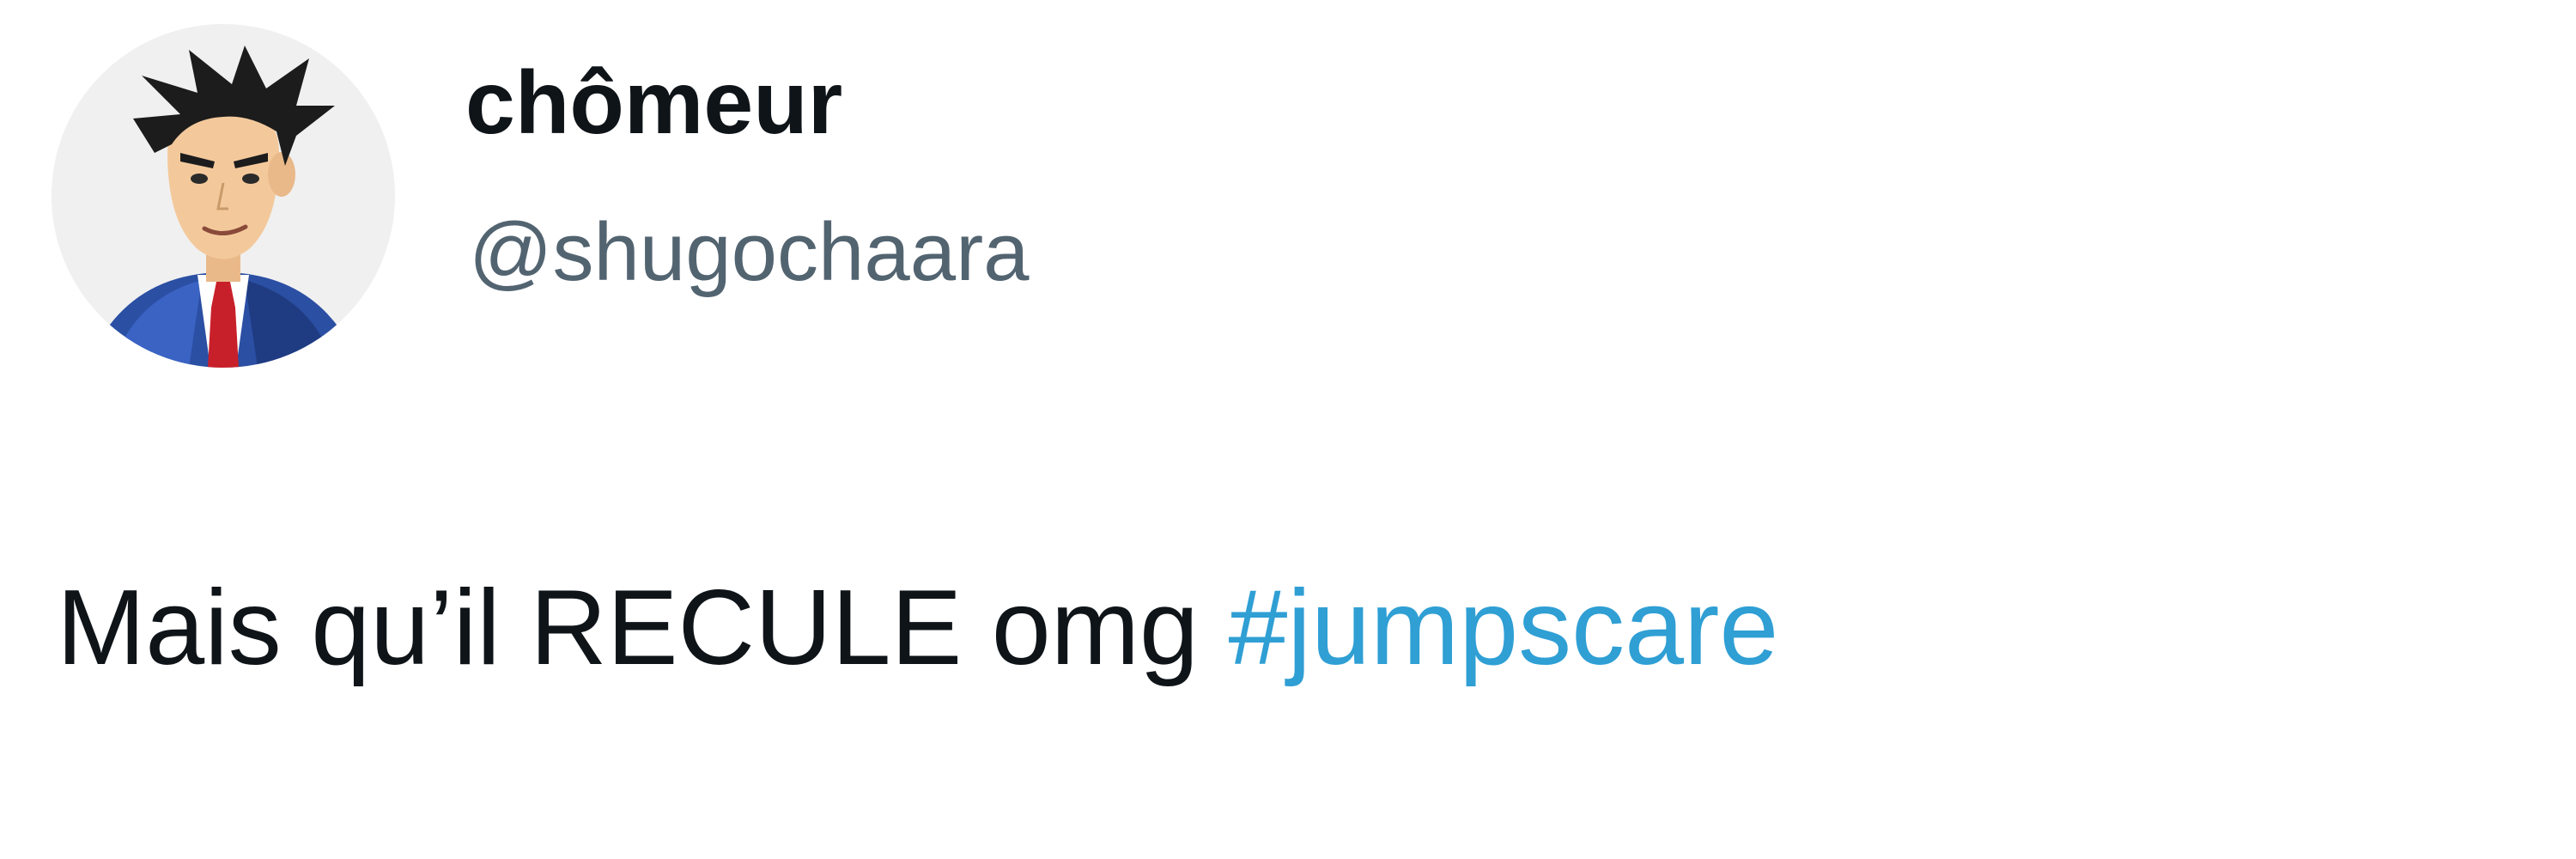 The image size is (2576, 859). I want to click on tweet-text: Mais qu’il RECULE omg #jumpscare, so click(918, 628).